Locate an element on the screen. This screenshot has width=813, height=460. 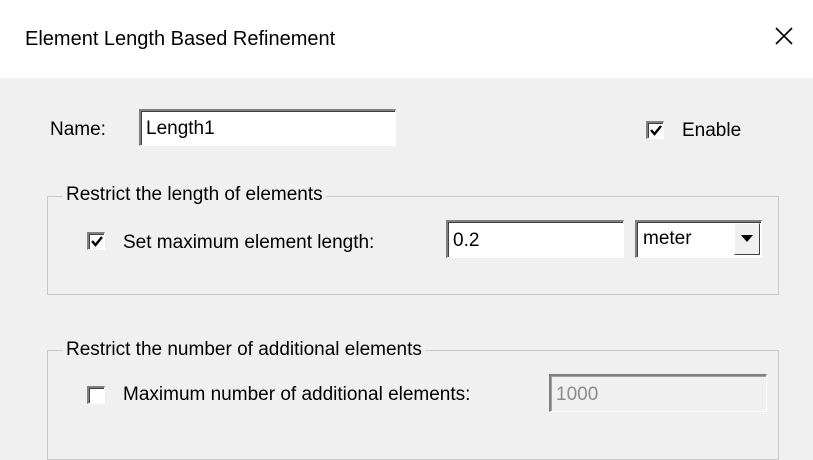
unit-select-arrow-button is located at coordinates (747, 239).